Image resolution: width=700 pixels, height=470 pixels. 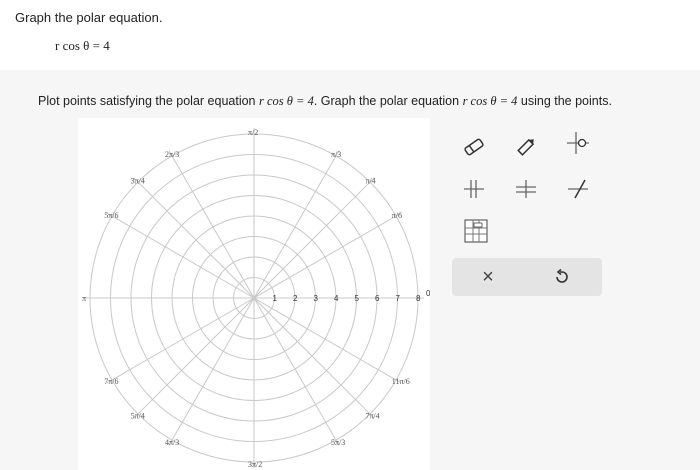 I want to click on slant-line-icon, so click(x=578, y=189).